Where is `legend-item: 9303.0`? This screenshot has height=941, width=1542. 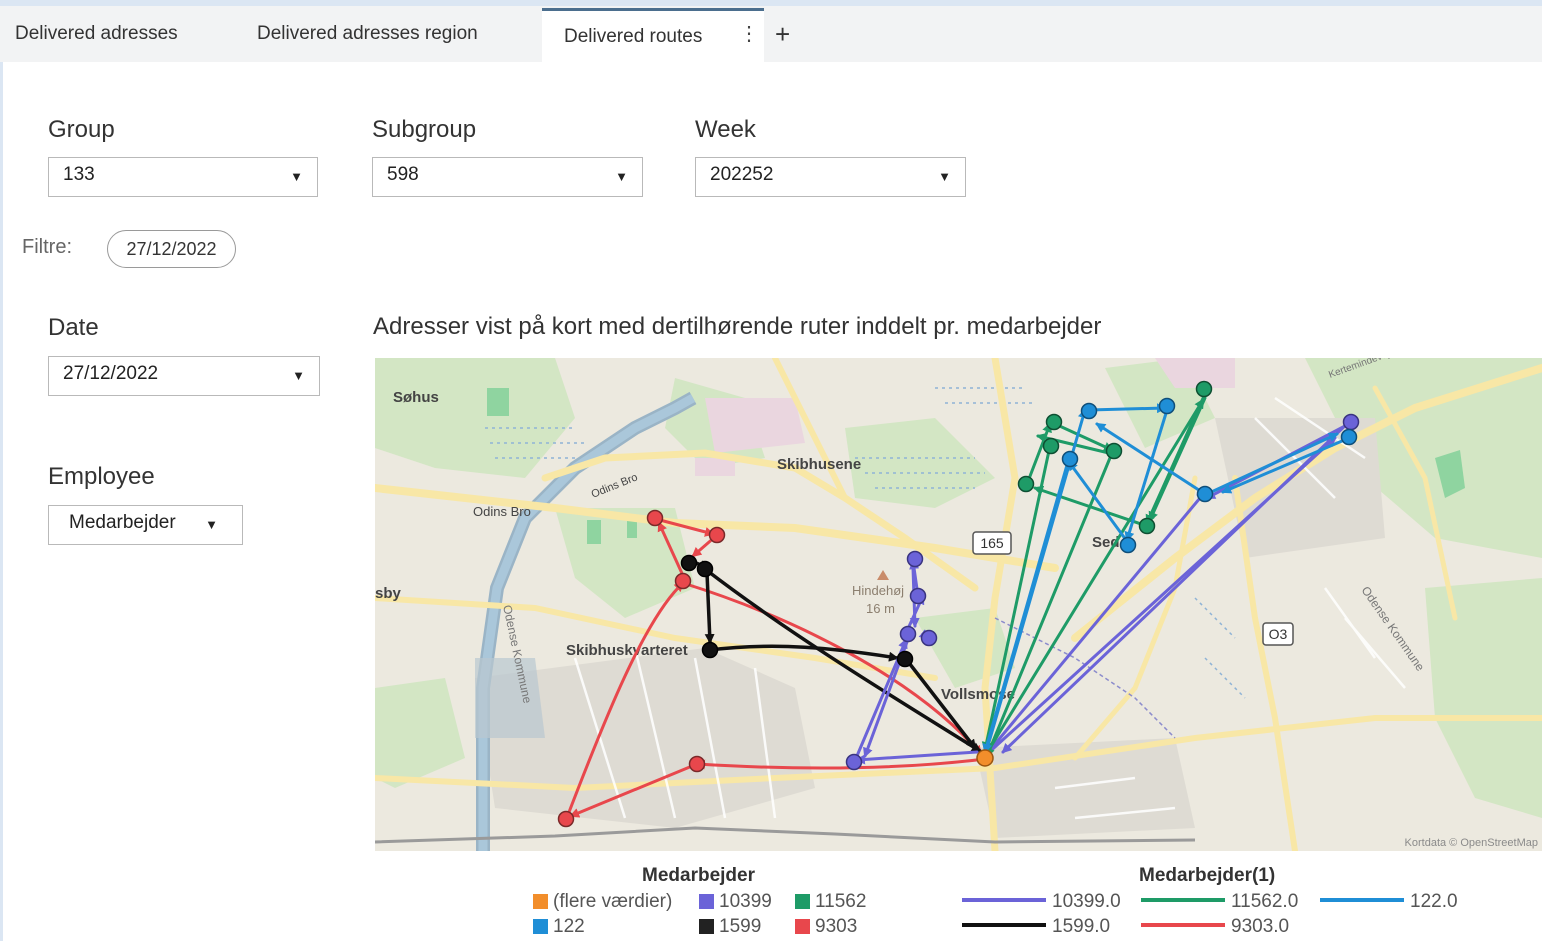 legend-item: 9303.0 is located at coordinates (1215, 927).